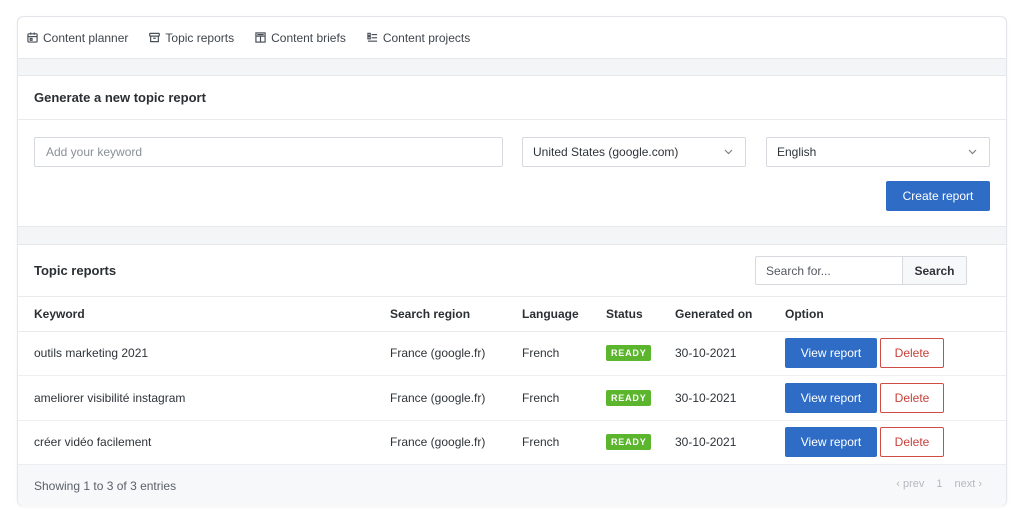 The image size is (1024, 522). I want to click on cell-keyword: créer vidéo facilement, so click(204, 442).